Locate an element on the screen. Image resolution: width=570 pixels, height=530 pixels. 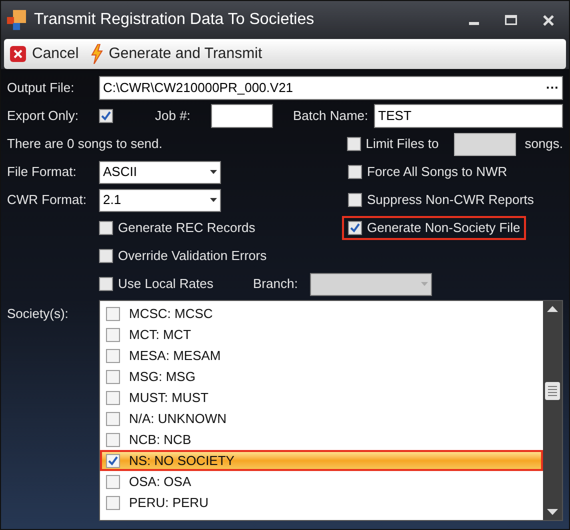
scroll-down-icon is located at coordinates (552, 512).